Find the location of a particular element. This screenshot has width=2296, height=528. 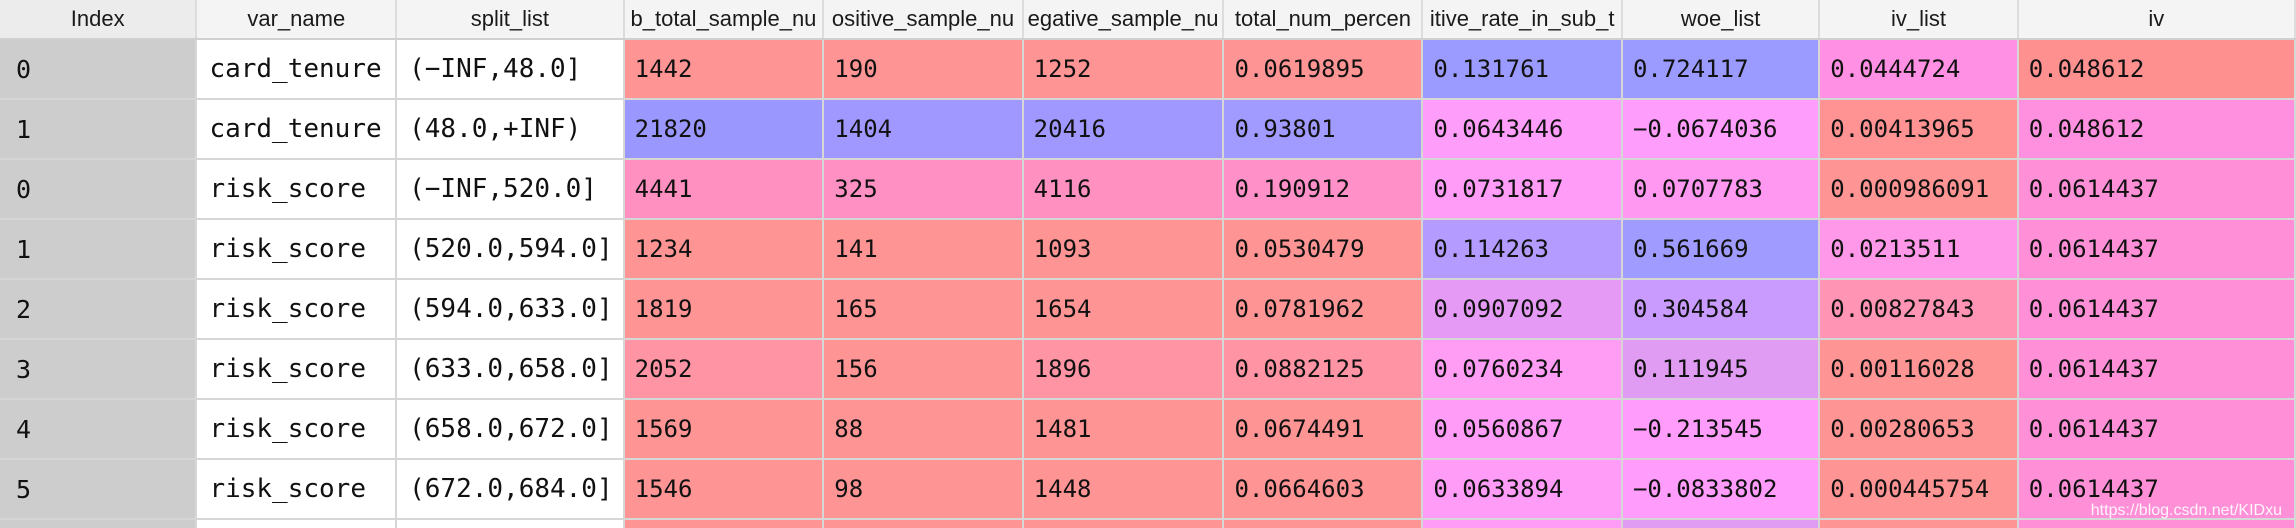

column-header-iv-list: iv_list is located at coordinates (1919, 20).